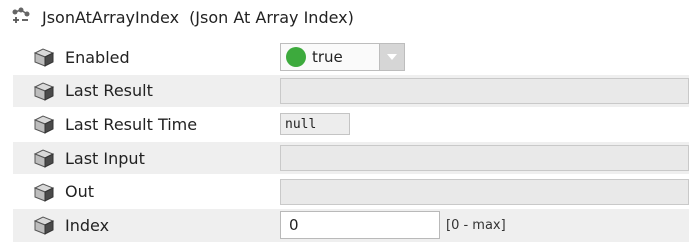 The image size is (689, 243). I want to click on slot-label: Last Result Time, so click(131, 124).